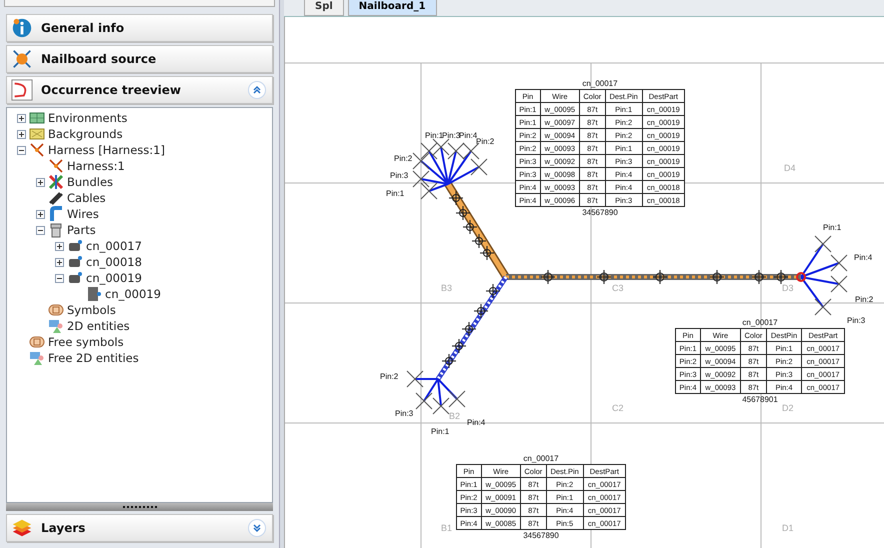  Describe the element at coordinates (83, 214) in the screenshot. I see `tree-item: Wires` at that location.